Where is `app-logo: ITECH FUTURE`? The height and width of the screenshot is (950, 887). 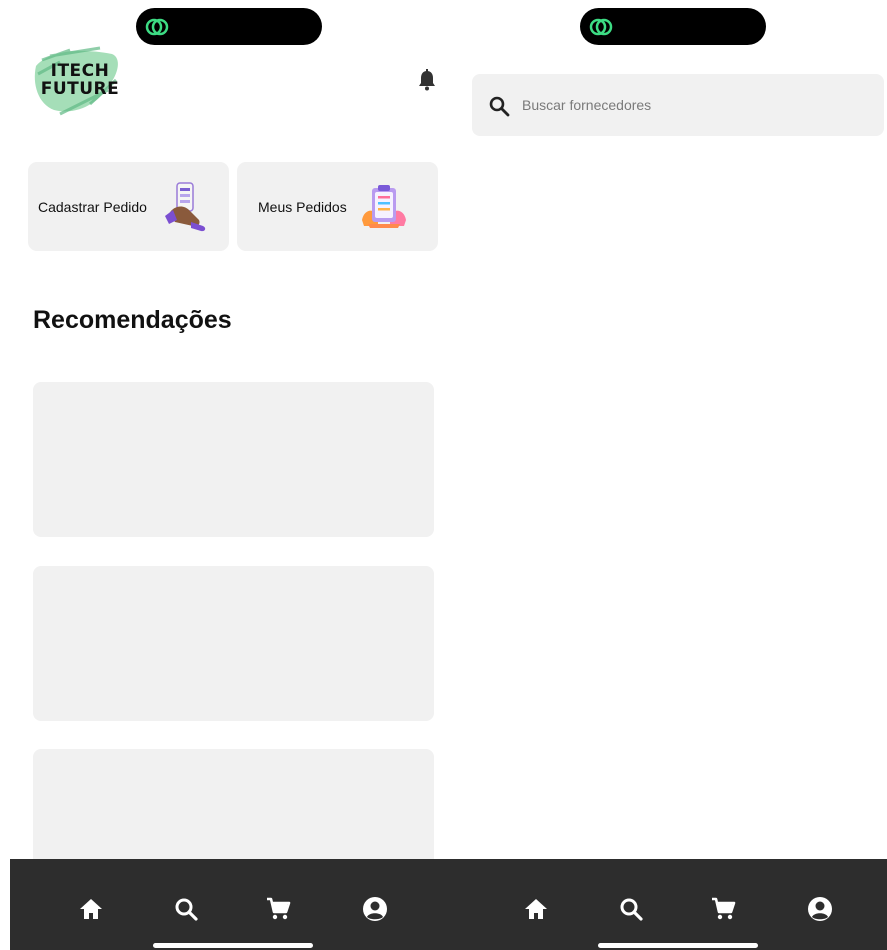
app-logo: ITECH FUTURE is located at coordinates (78, 82).